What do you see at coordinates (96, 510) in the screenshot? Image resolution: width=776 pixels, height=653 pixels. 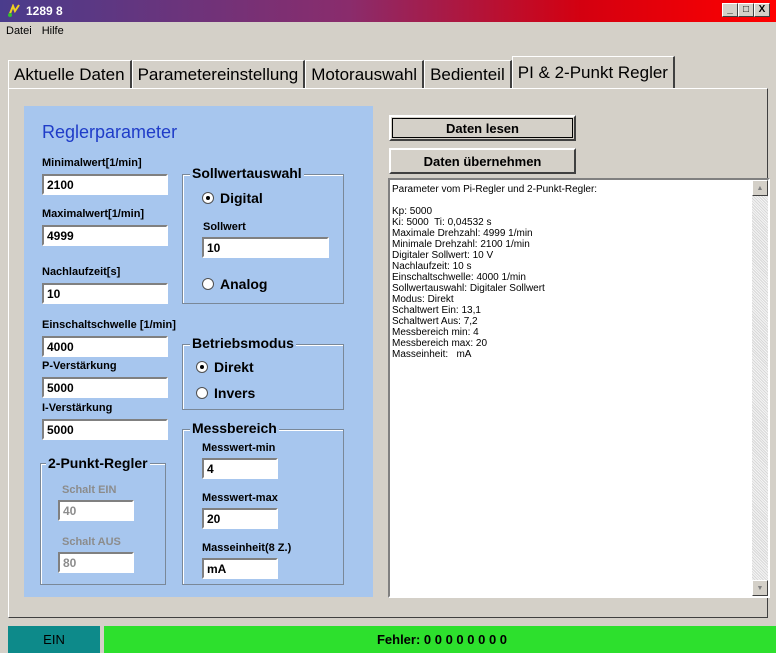 I see `schalt-ein-input` at bounding box center [96, 510].